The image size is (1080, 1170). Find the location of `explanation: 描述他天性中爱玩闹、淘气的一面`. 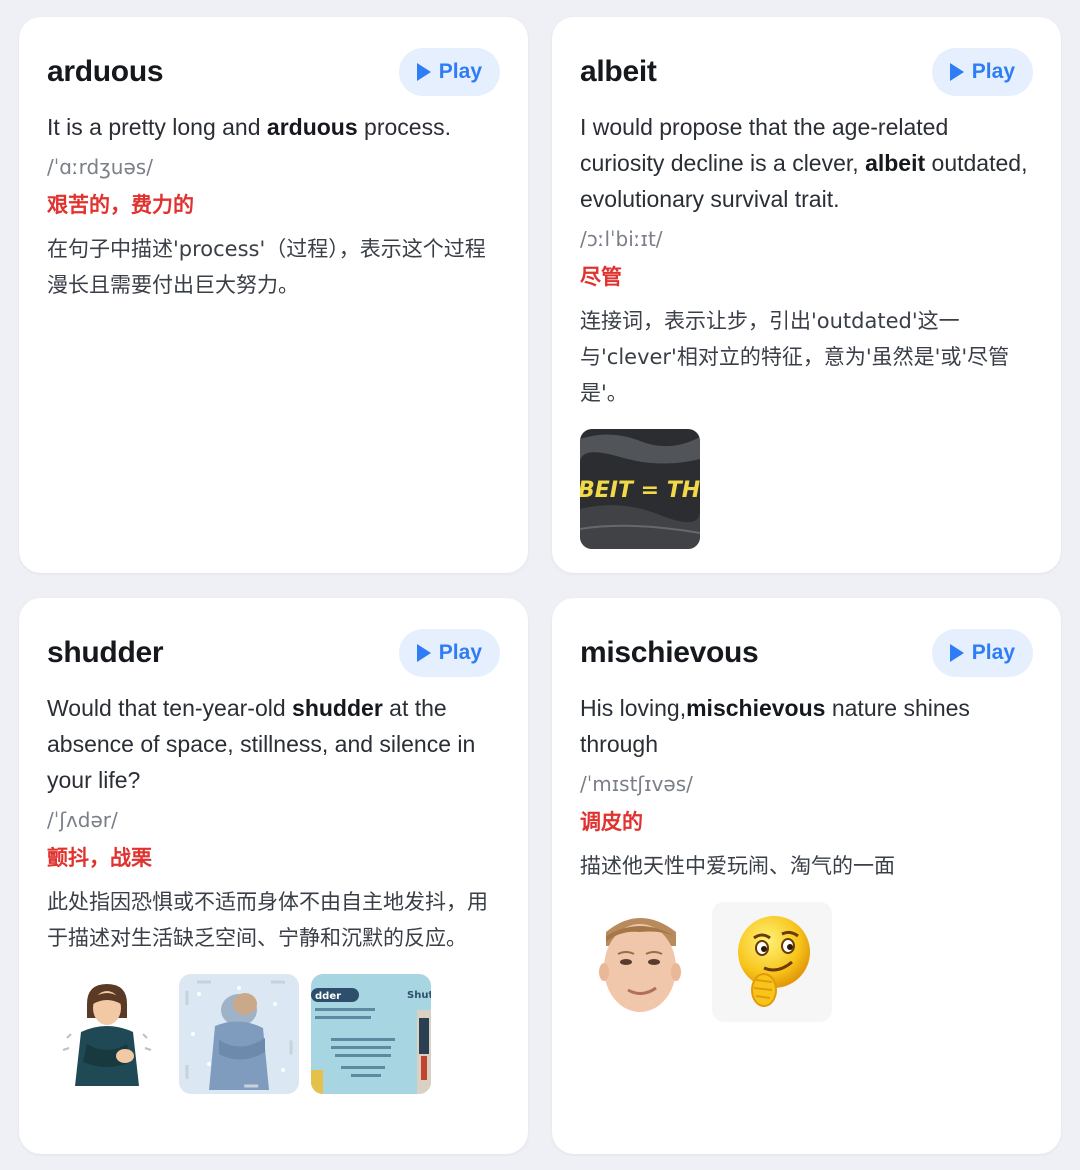

explanation: 描述他天性中爱玩闹、淘气的一面 is located at coordinates (737, 866).